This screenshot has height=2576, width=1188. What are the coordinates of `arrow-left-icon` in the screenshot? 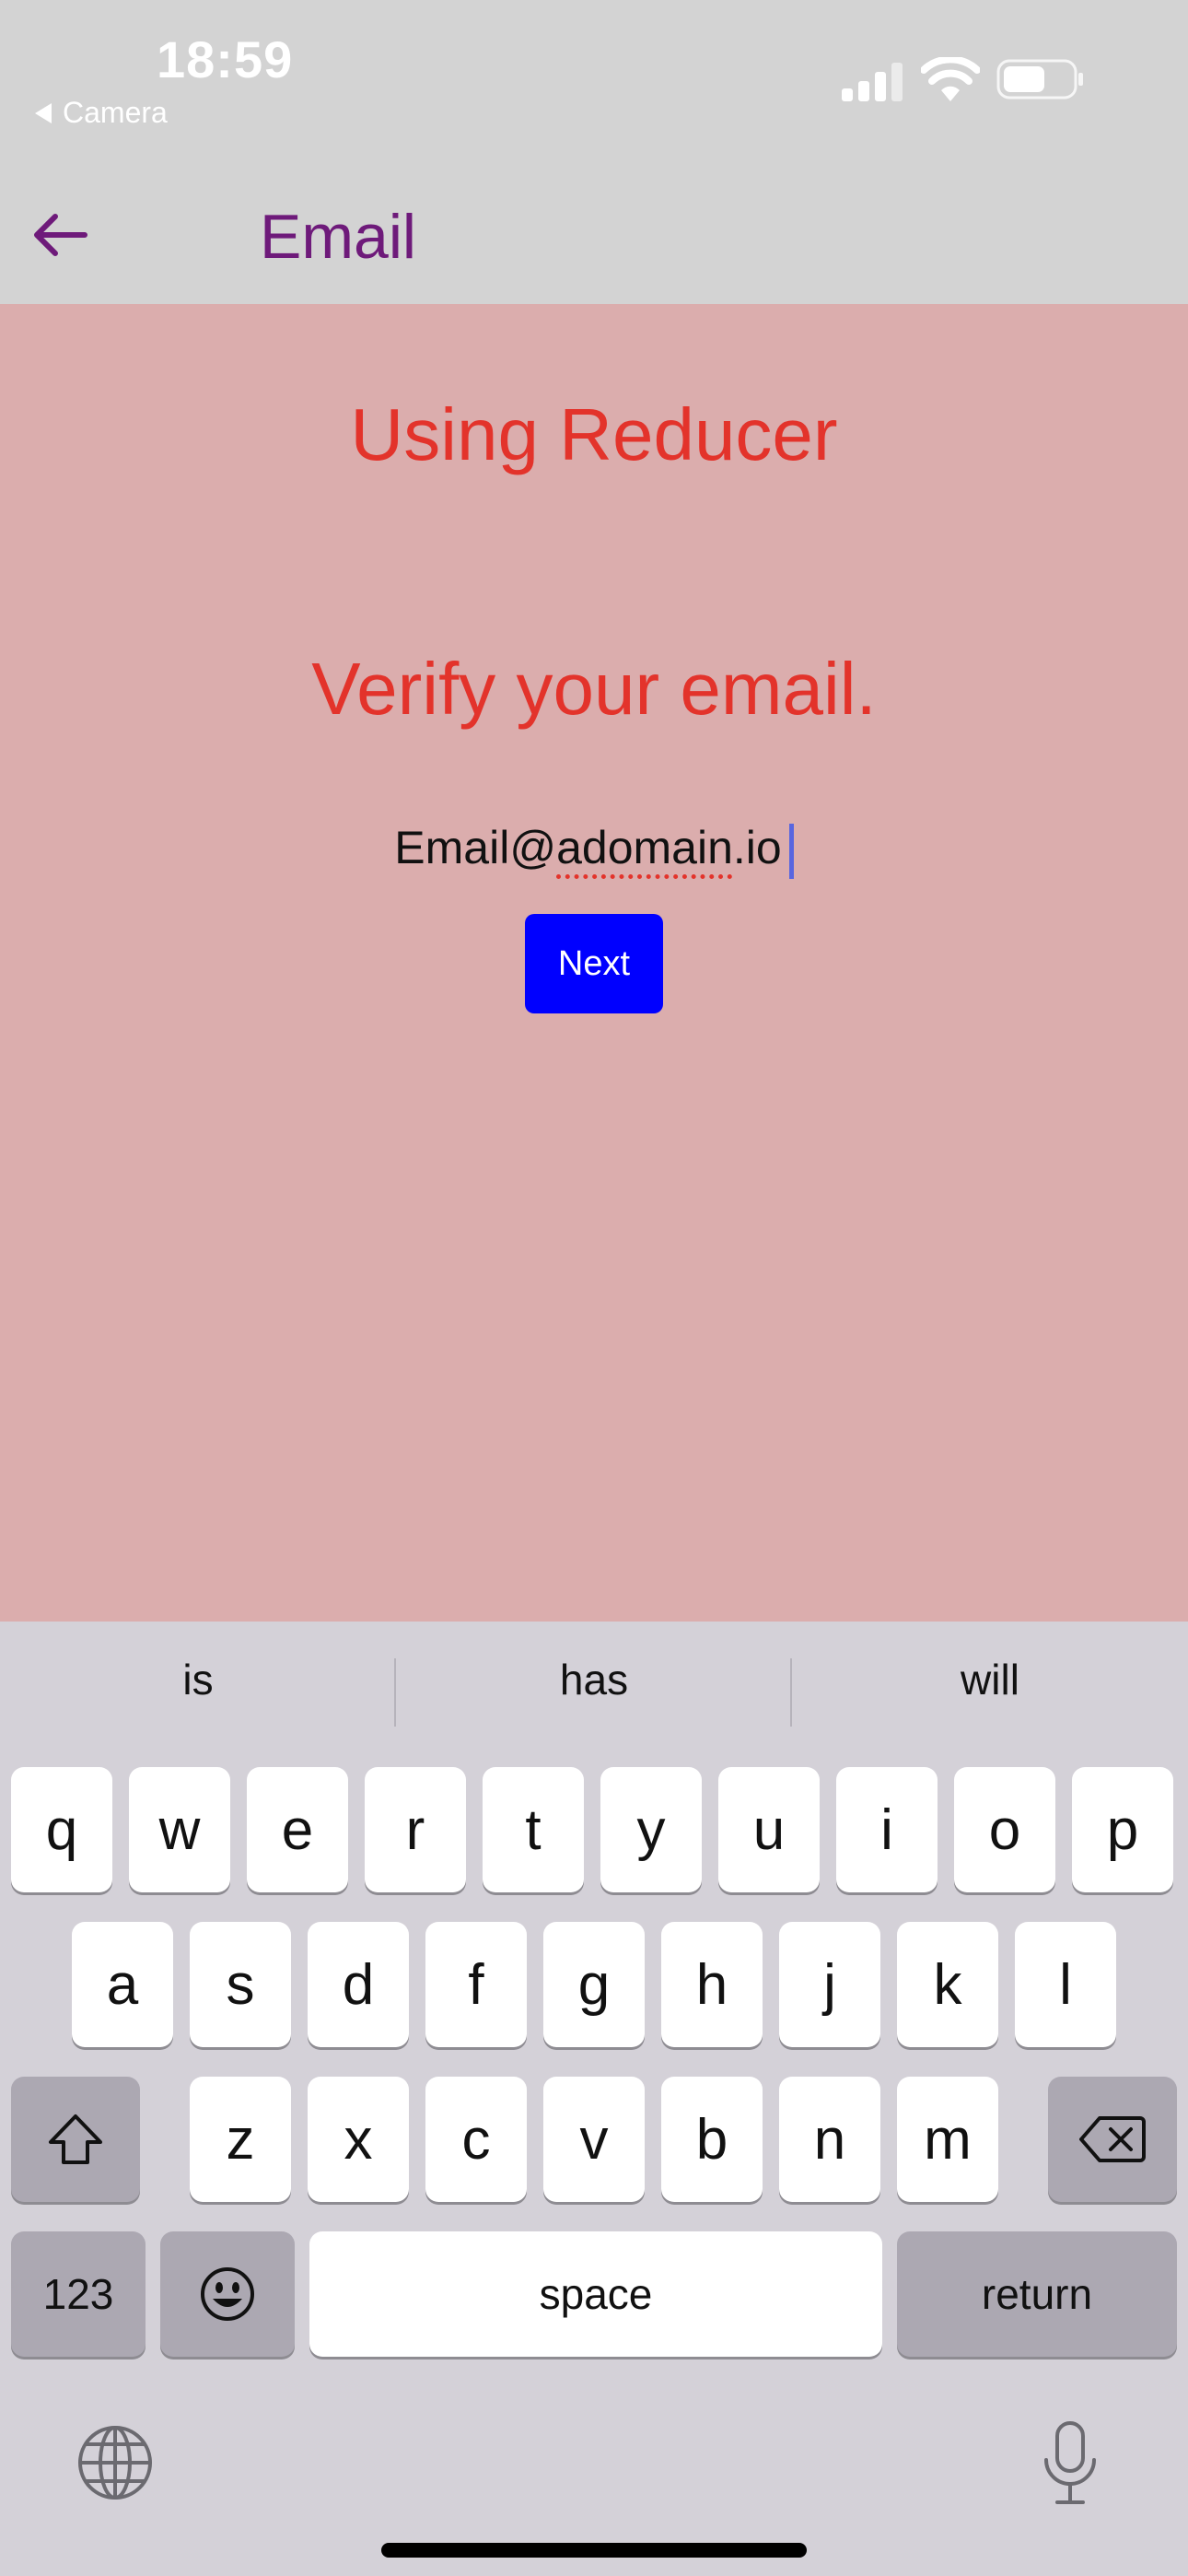 It's located at (60, 235).